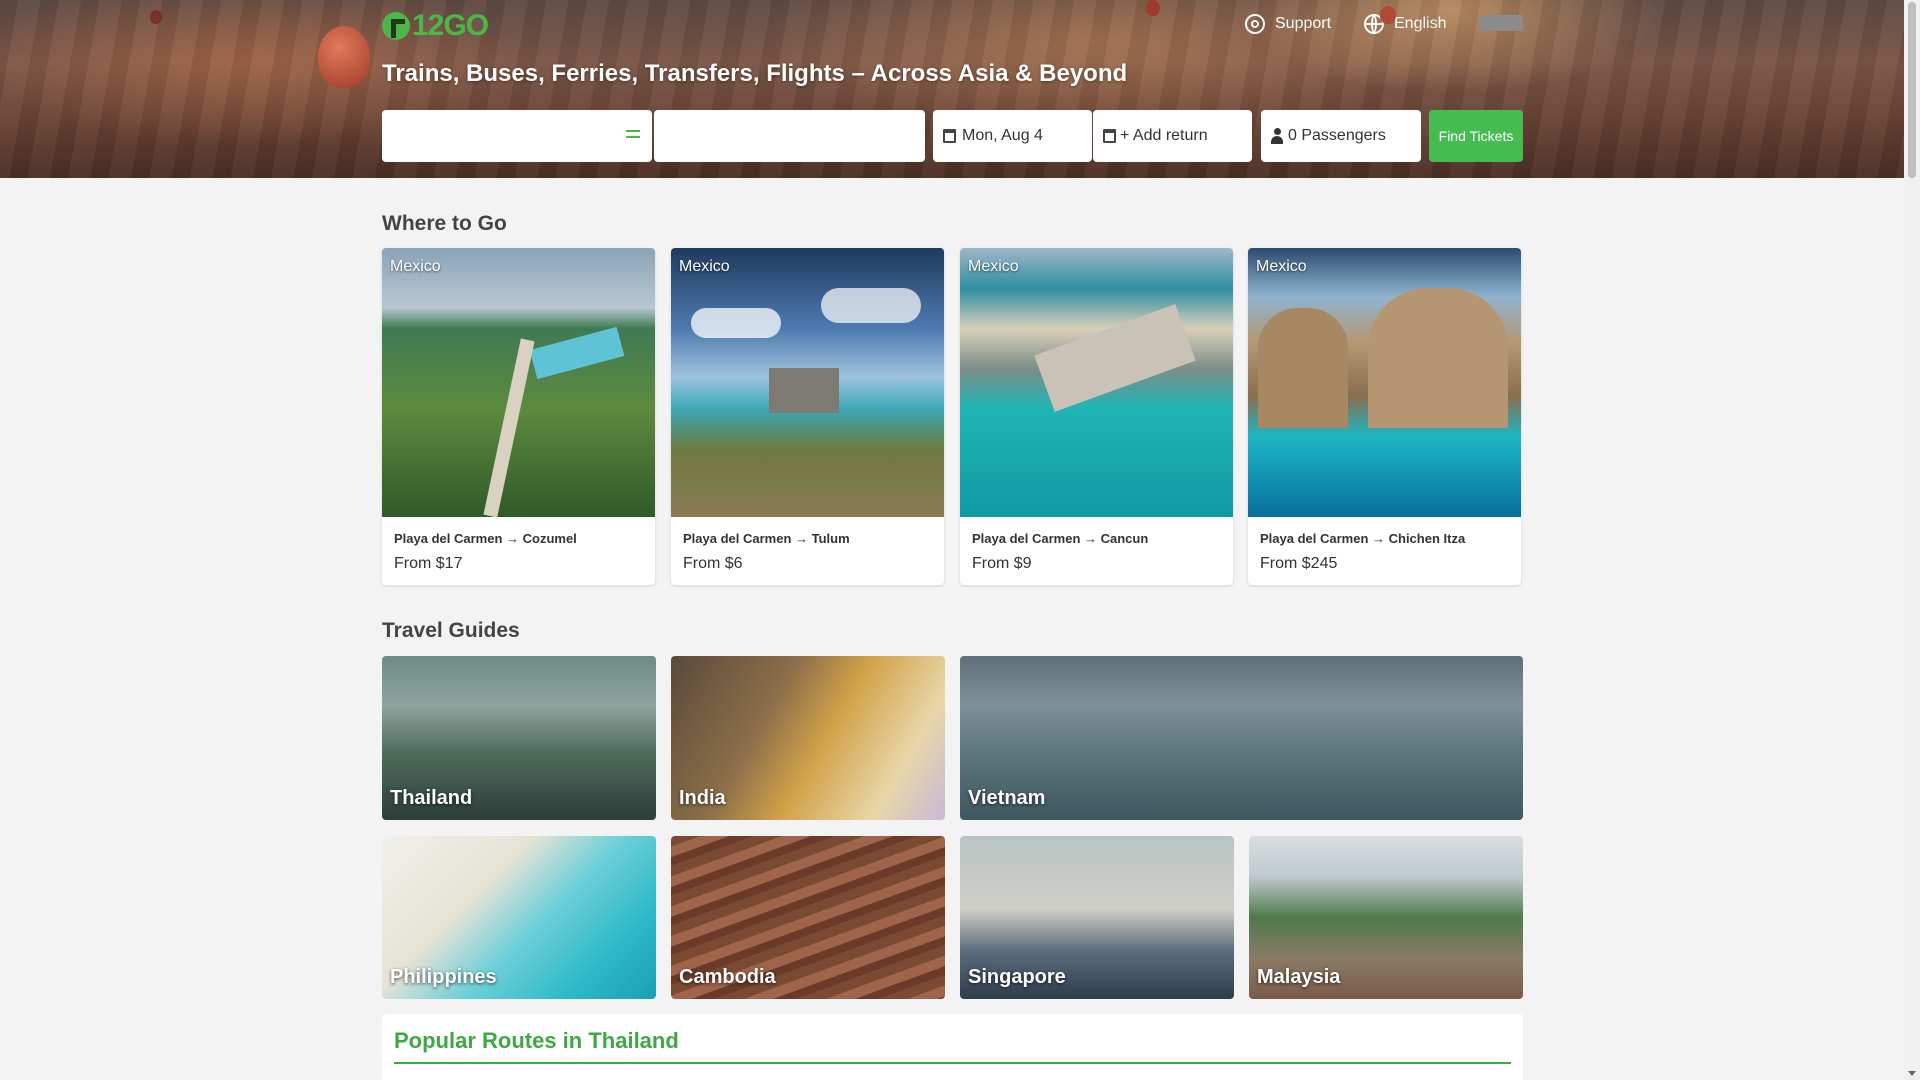  I want to click on destination-card: Mexico Playa del Carmen → Tulum From $6, so click(807, 416).